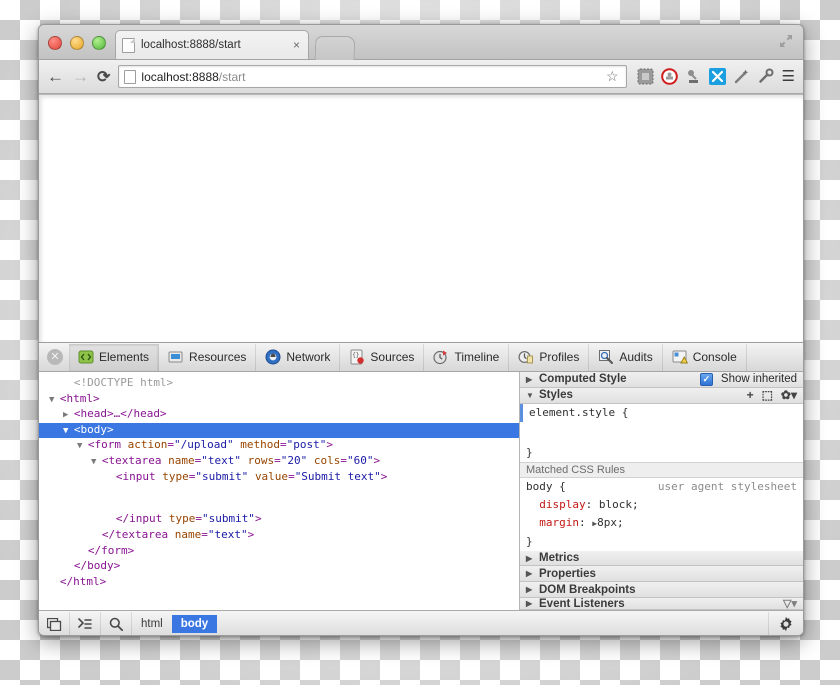 This screenshot has height=685, width=840. I want to click on sources-icon: {}, so click(357, 357).